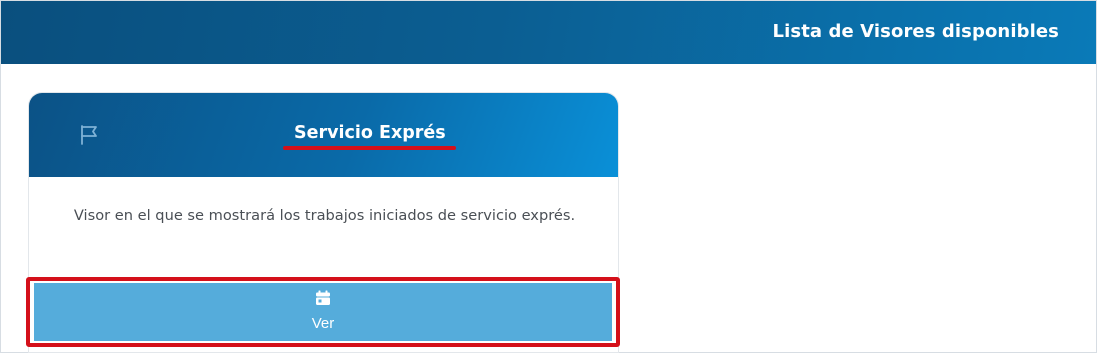 The height and width of the screenshot is (353, 1097). I want to click on flag-icon, so click(89, 135).